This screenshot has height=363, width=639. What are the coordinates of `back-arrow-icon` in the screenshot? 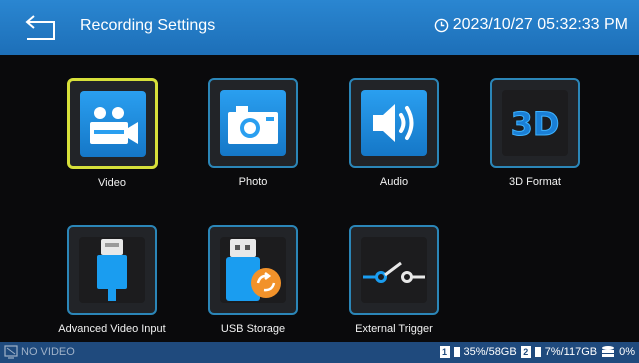 It's located at (40, 27).